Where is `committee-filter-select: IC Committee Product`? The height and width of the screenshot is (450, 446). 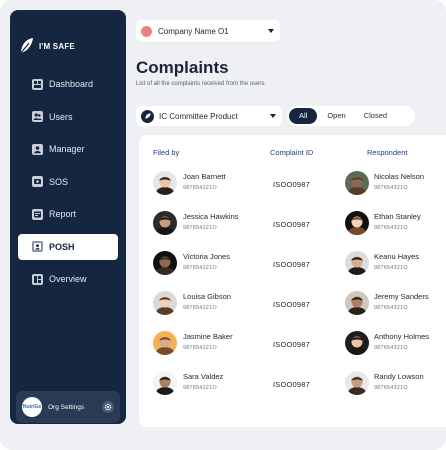 committee-filter-select: IC Committee Product is located at coordinates (209, 116).